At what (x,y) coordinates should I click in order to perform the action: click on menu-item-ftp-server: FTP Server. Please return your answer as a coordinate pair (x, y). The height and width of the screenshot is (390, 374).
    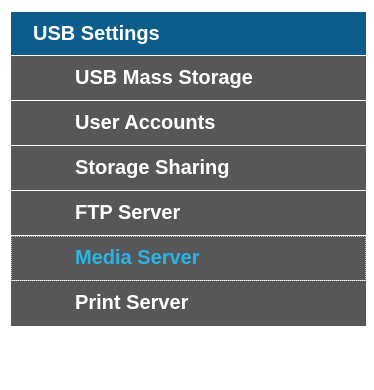
    Looking at the image, I should click on (188, 213).